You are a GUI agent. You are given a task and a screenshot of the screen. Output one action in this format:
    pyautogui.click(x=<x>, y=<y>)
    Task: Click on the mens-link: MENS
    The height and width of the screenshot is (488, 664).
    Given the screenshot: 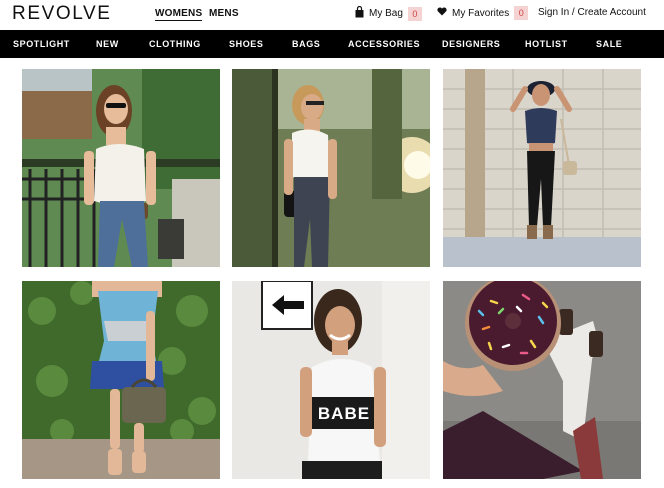 What is the action you would take?
    pyautogui.click(x=224, y=13)
    